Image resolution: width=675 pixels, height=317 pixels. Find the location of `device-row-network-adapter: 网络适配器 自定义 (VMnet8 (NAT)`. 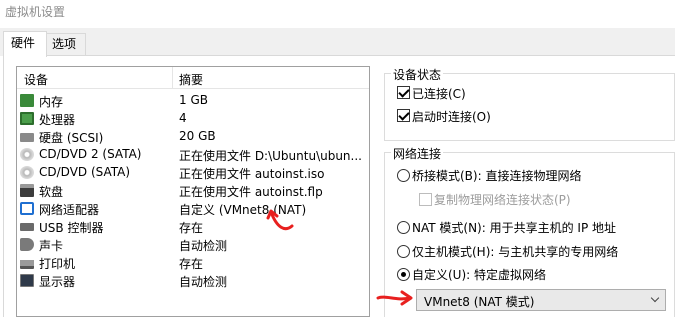

device-row-network-adapter: 网络适配器 自定义 (VMnet8 (NAT) is located at coordinates (193, 209).